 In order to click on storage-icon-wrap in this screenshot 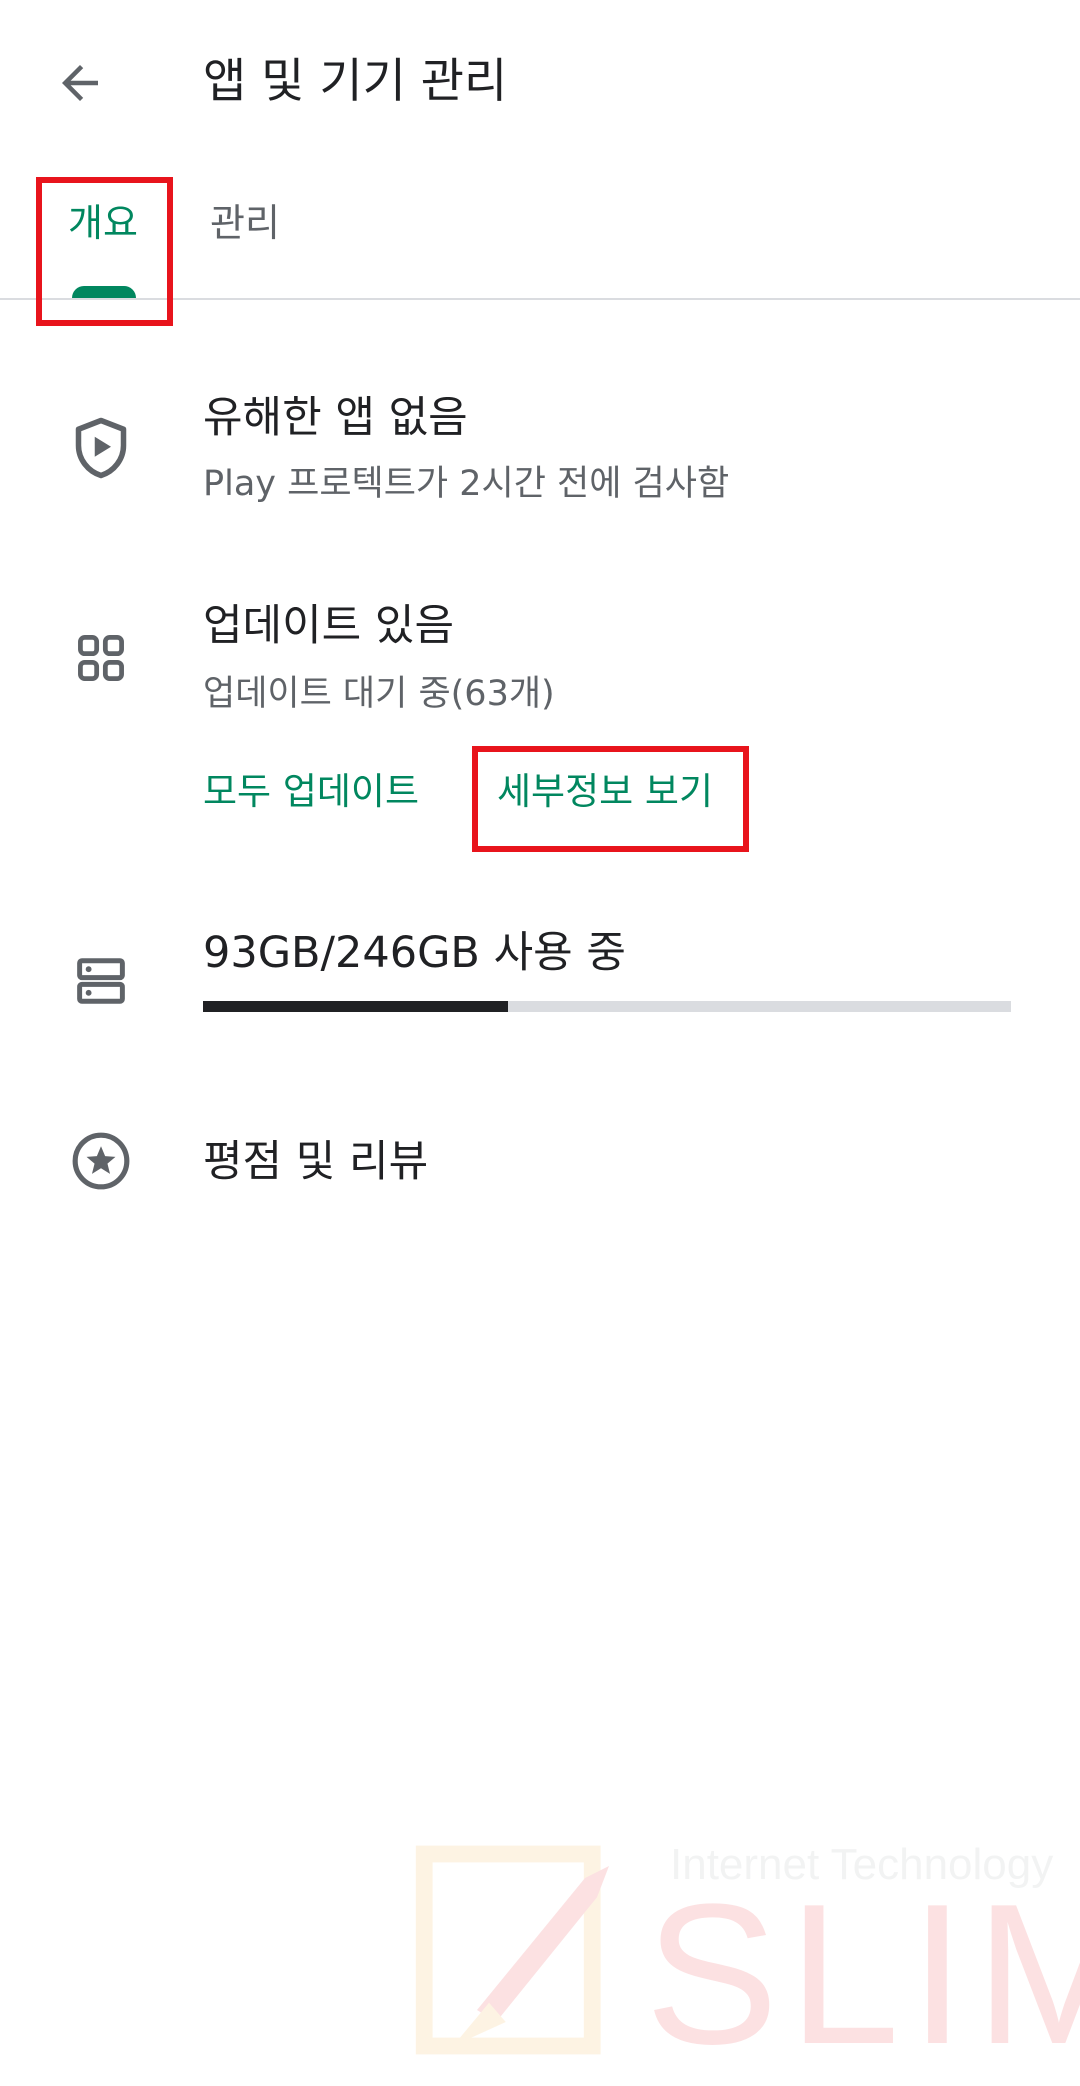, I will do `click(101, 981)`.